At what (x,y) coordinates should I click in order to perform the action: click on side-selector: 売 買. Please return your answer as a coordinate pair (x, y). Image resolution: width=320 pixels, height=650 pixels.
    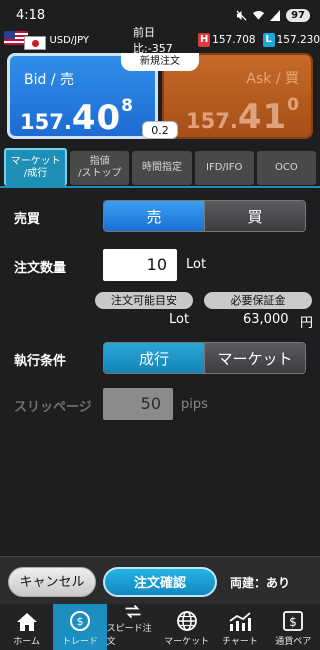
    Looking at the image, I should click on (204, 216).